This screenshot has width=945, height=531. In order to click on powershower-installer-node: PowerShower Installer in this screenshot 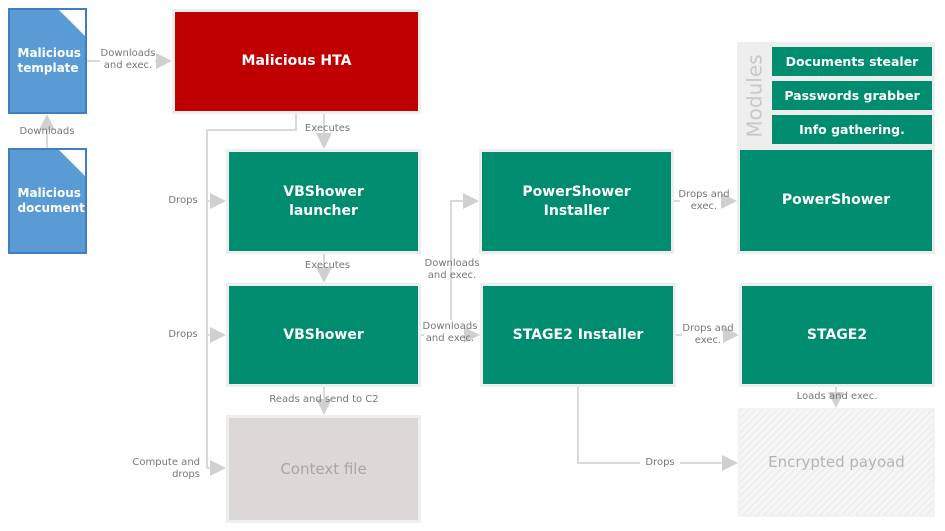, I will do `click(576, 201)`.